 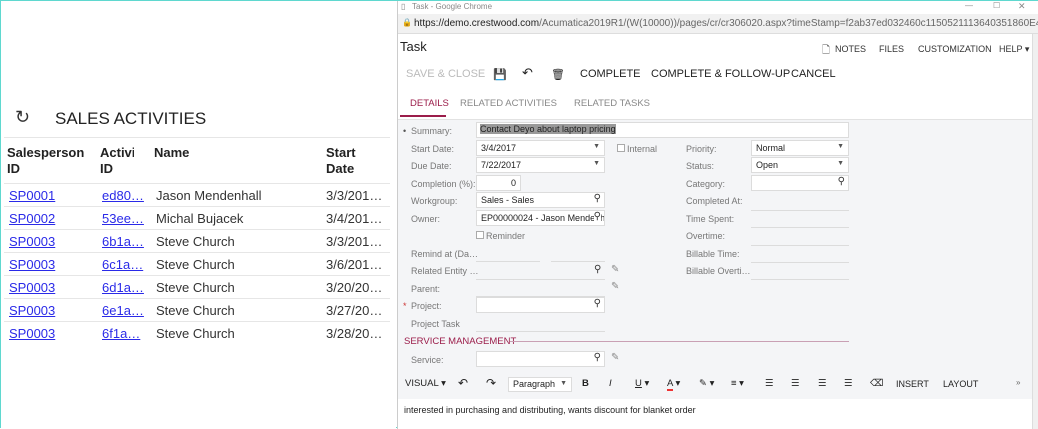 What do you see at coordinates (508, 103) in the screenshot?
I see `tab-related-activities: RELATED ACTIVITIES` at bounding box center [508, 103].